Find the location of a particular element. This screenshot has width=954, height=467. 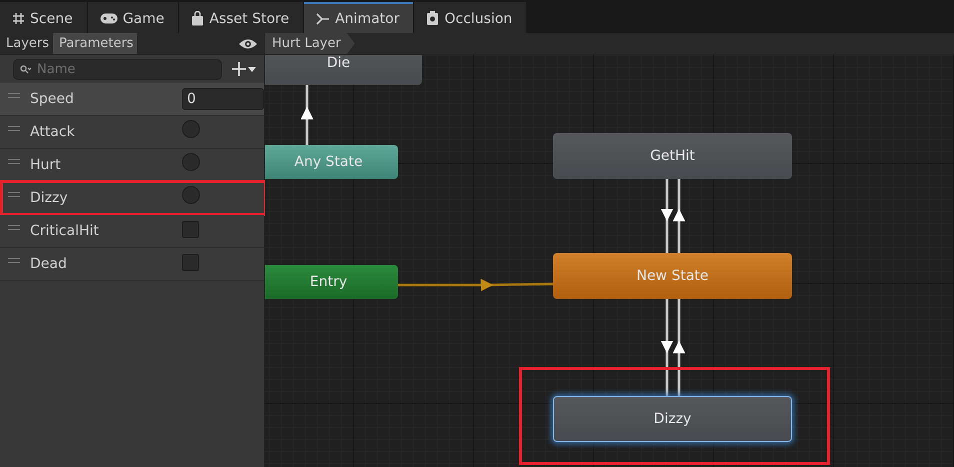

editor-tab: Scene is located at coordinates (43, 17).